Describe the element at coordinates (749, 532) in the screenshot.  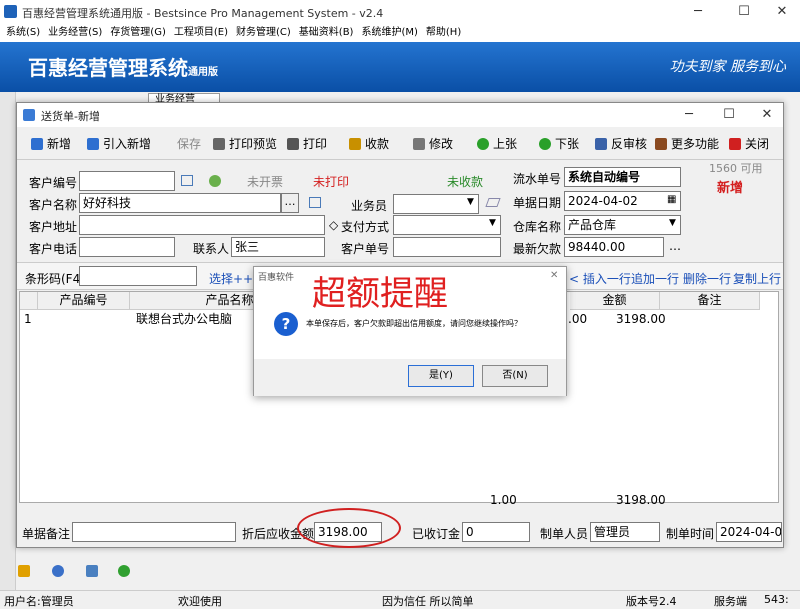
I see `time-input: 2024-04-02` at that location.